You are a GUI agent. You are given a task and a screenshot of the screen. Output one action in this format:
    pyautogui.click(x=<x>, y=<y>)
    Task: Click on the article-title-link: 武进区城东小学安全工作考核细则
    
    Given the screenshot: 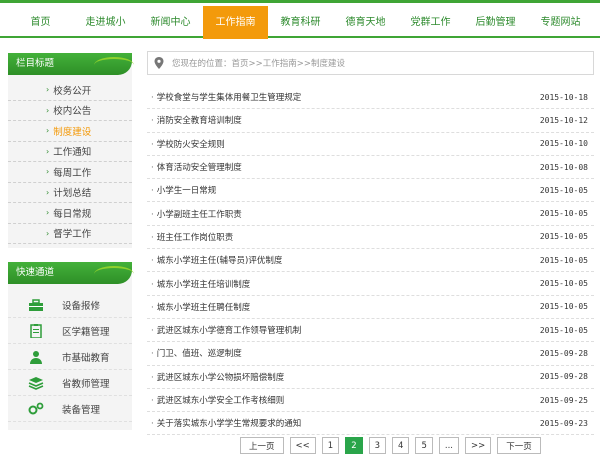 What is the action you would take?
    pyautogui.click(x=218, y=400)
    